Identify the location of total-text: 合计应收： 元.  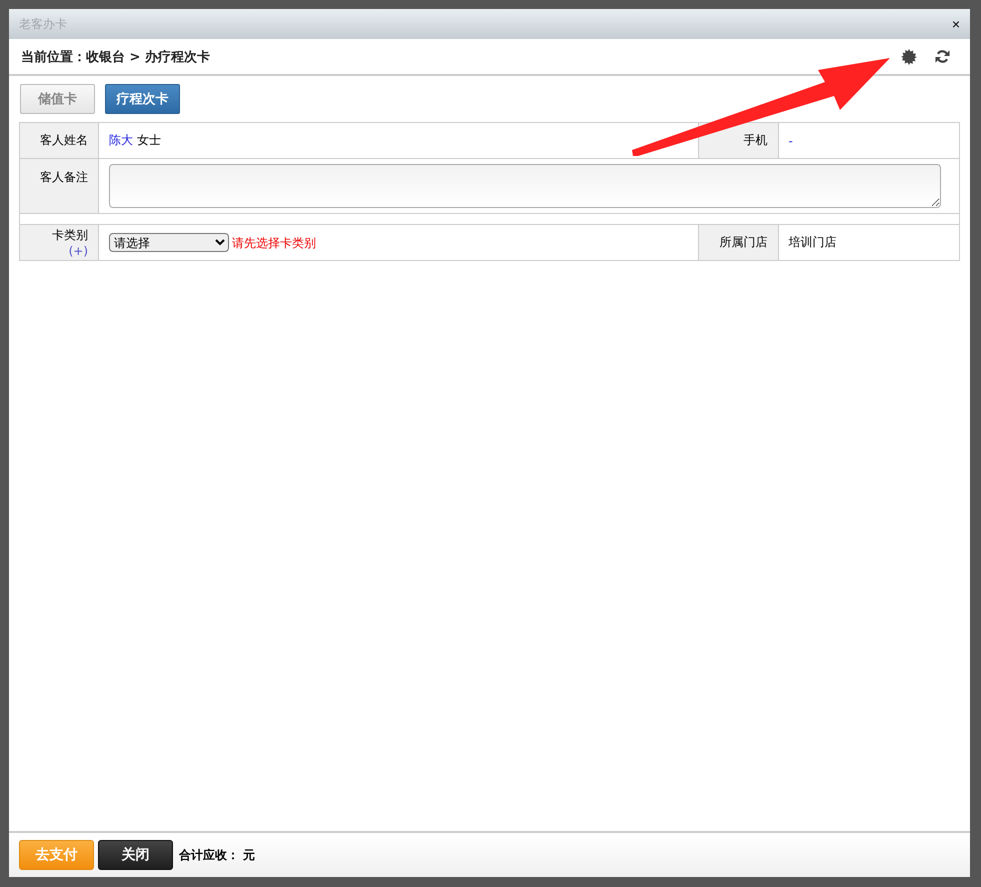
(217, 855).